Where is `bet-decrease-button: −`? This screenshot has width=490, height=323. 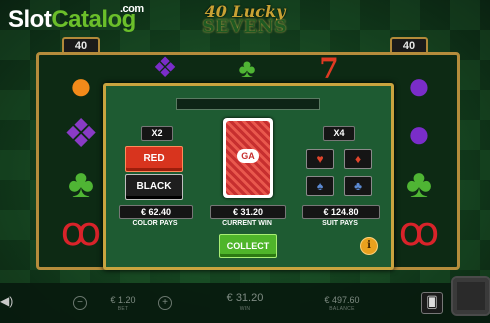
bet-decrease-button: − is located at coordinates (80, 303).